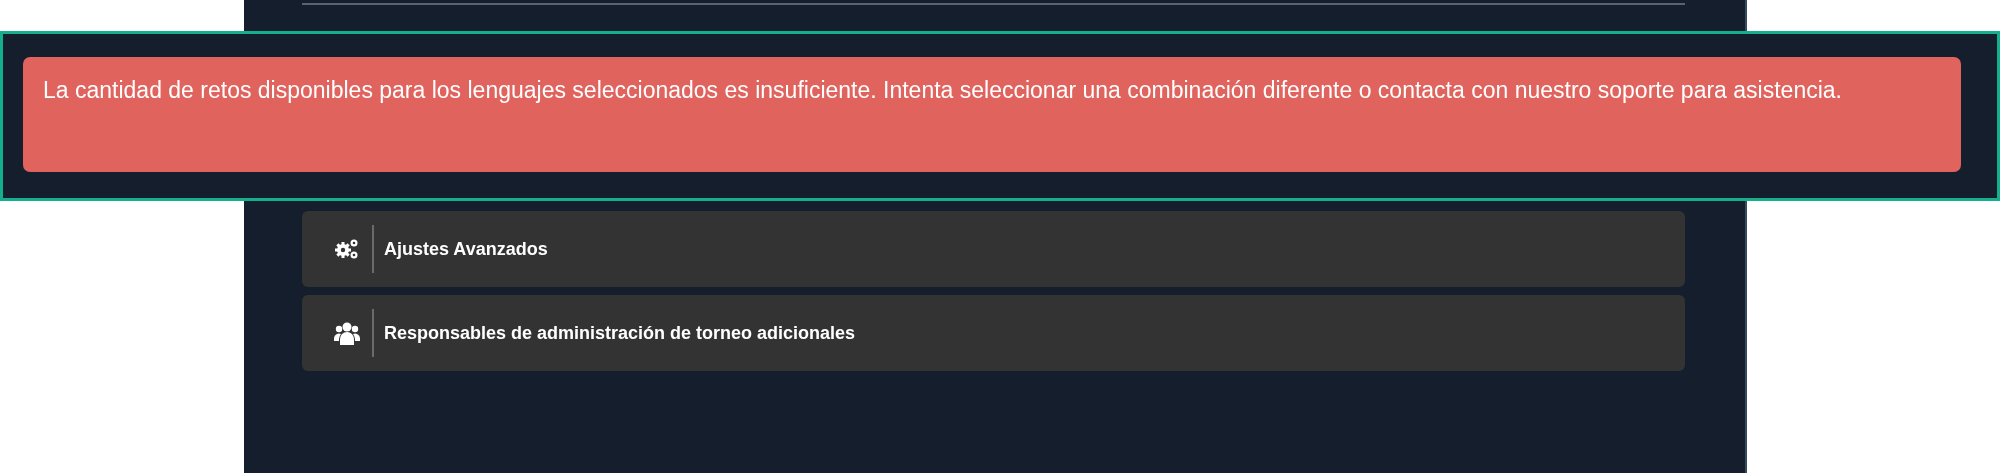  What do you see at coordinates (993, 249) in the screenshot?
I see `section-header: Ajustes Avanzados` at bounding box center [993, 249].